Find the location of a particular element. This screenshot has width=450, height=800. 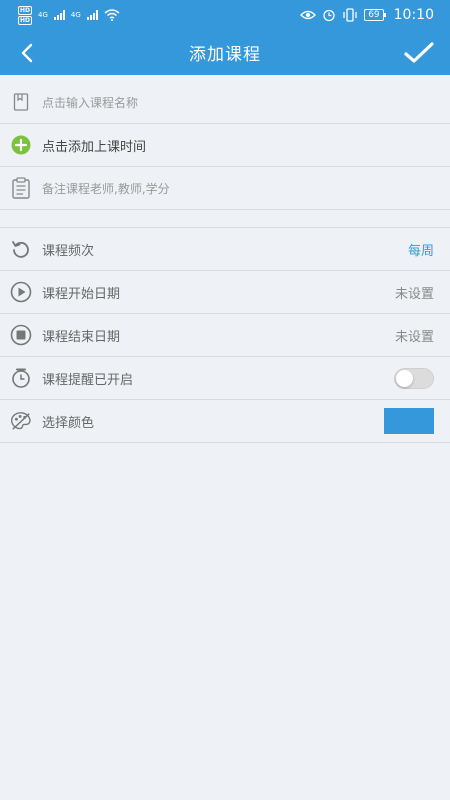

color-row: 选择颜色 is located at coordinates (225, 421).